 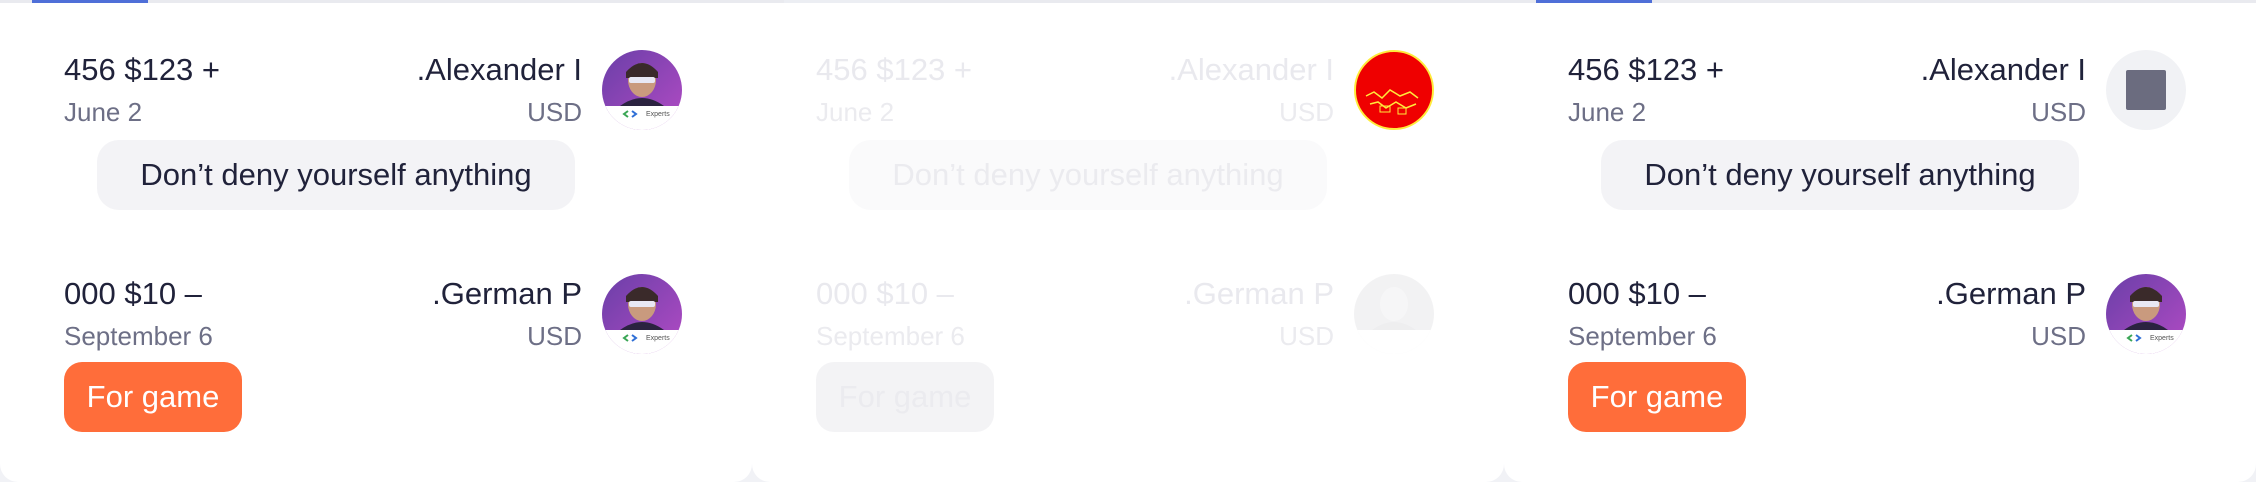 I want to click on user-photo-icon, so click(x=1394, y=314).